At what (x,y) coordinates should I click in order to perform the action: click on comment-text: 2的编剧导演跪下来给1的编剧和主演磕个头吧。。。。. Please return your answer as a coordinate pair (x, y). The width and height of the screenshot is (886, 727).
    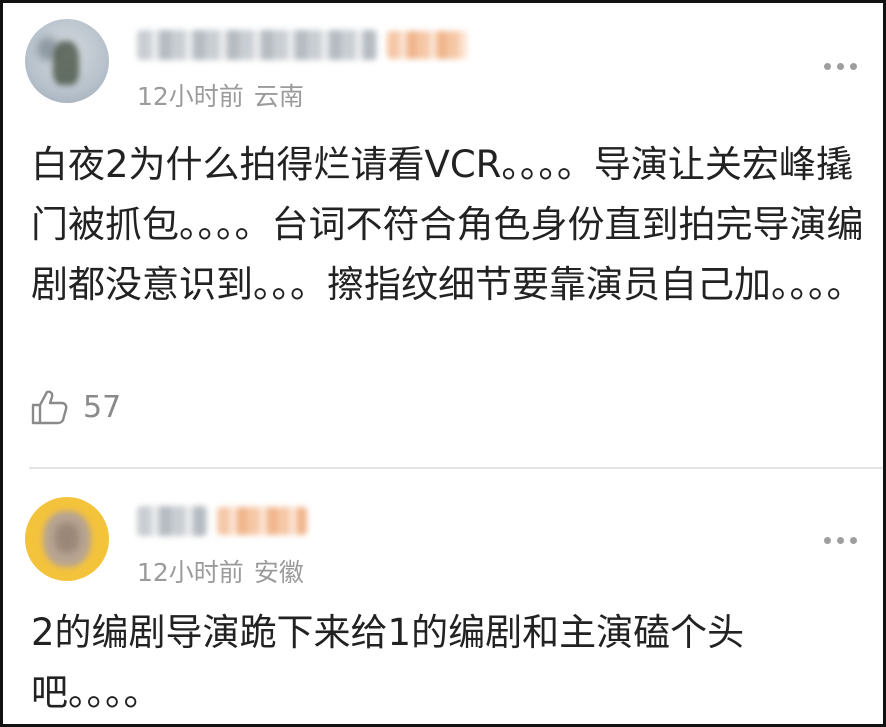
    Looking at the image, I should click on (388, 662).